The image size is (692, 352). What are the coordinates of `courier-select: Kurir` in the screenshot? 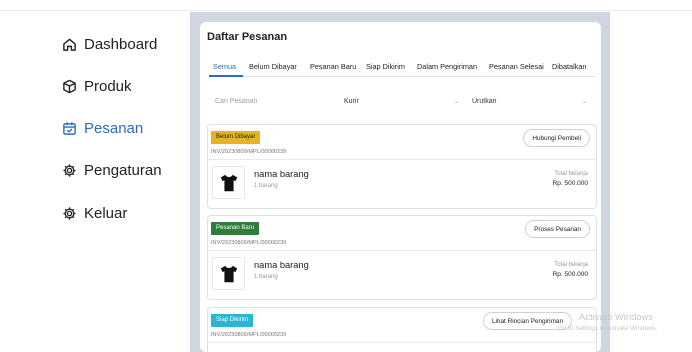 It's located at (351, 101).